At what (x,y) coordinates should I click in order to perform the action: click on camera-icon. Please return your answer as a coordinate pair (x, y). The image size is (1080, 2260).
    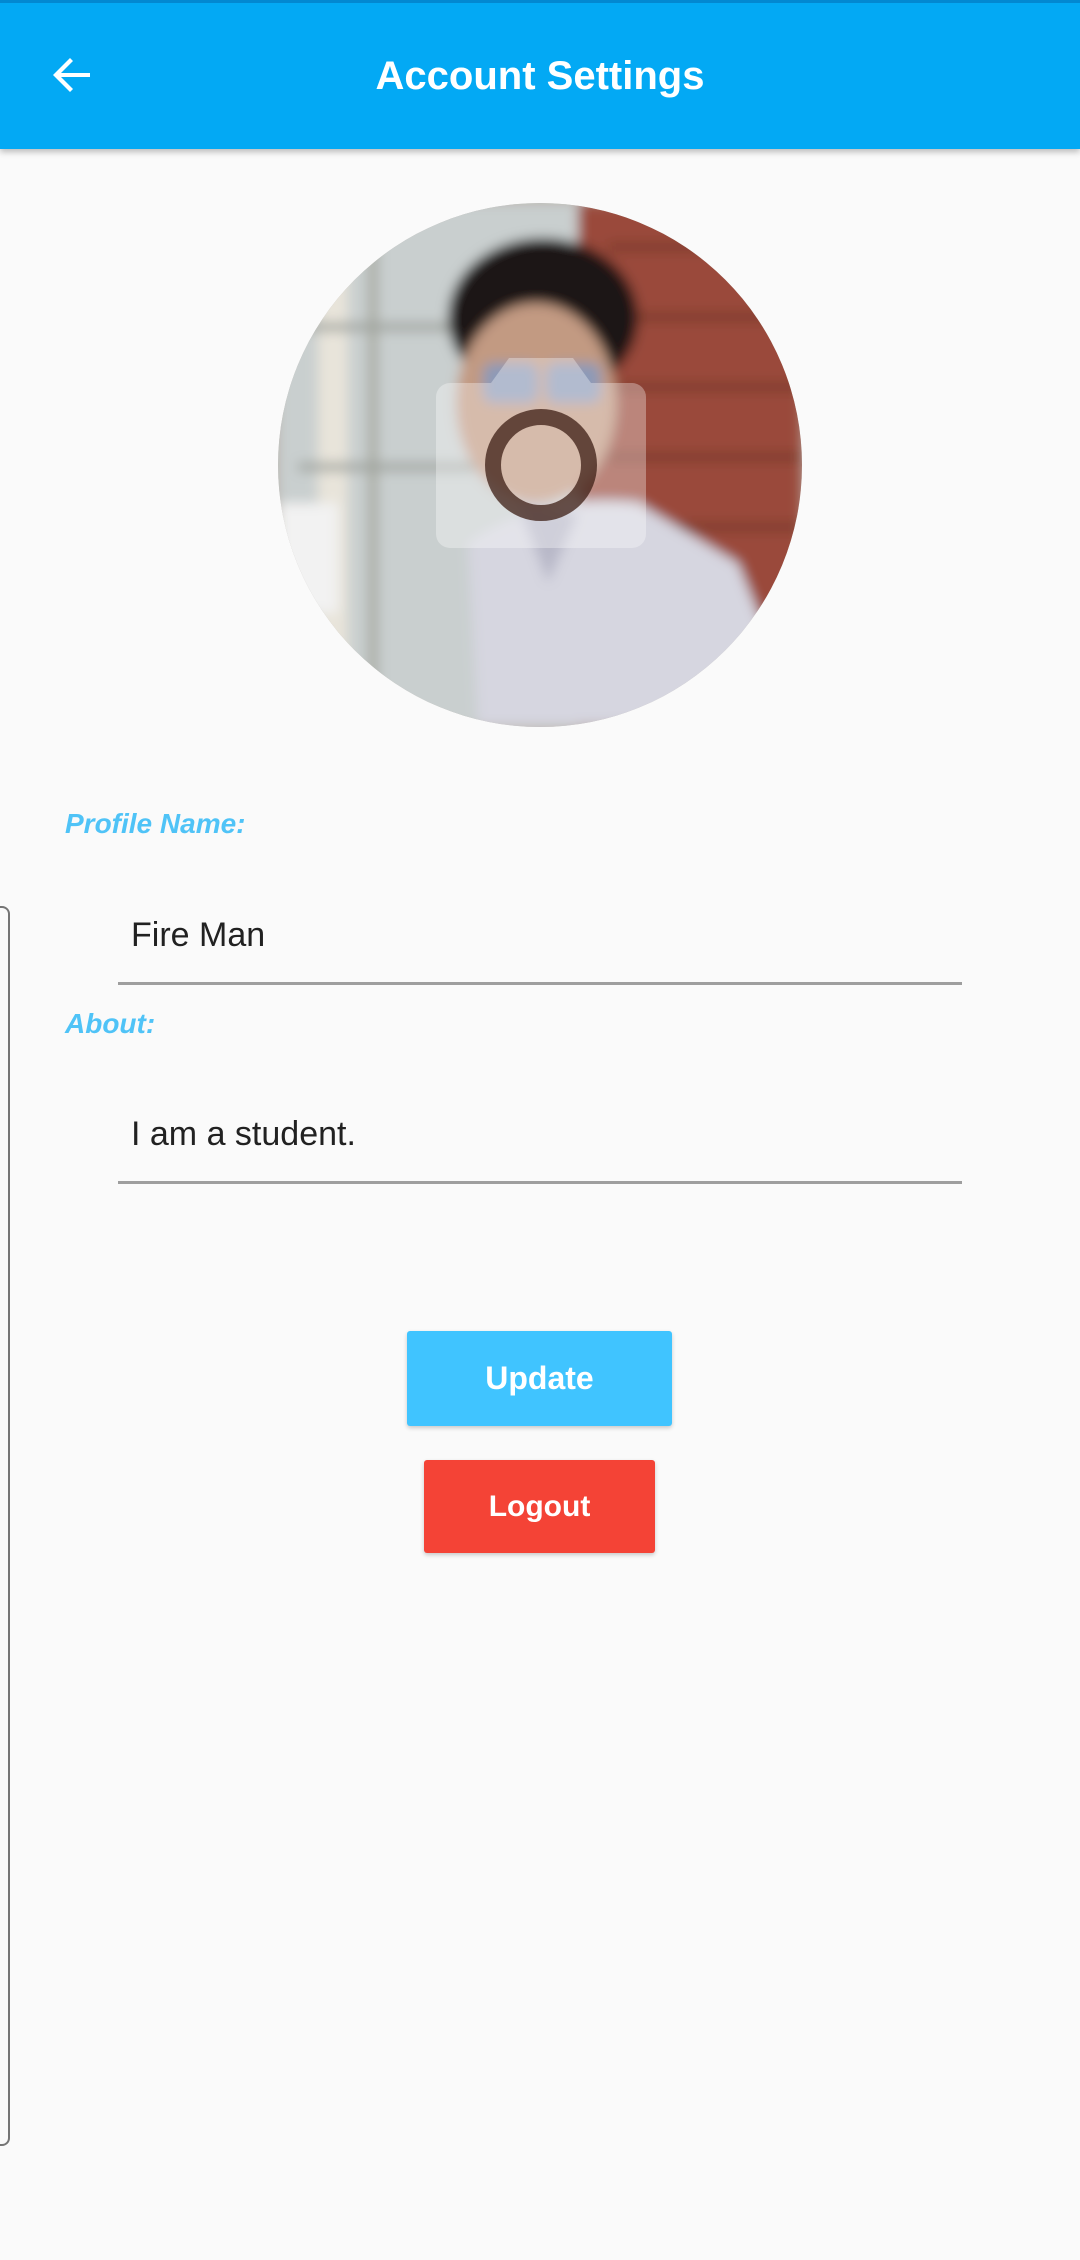
    Looking at the image, I should click on (541, 453).